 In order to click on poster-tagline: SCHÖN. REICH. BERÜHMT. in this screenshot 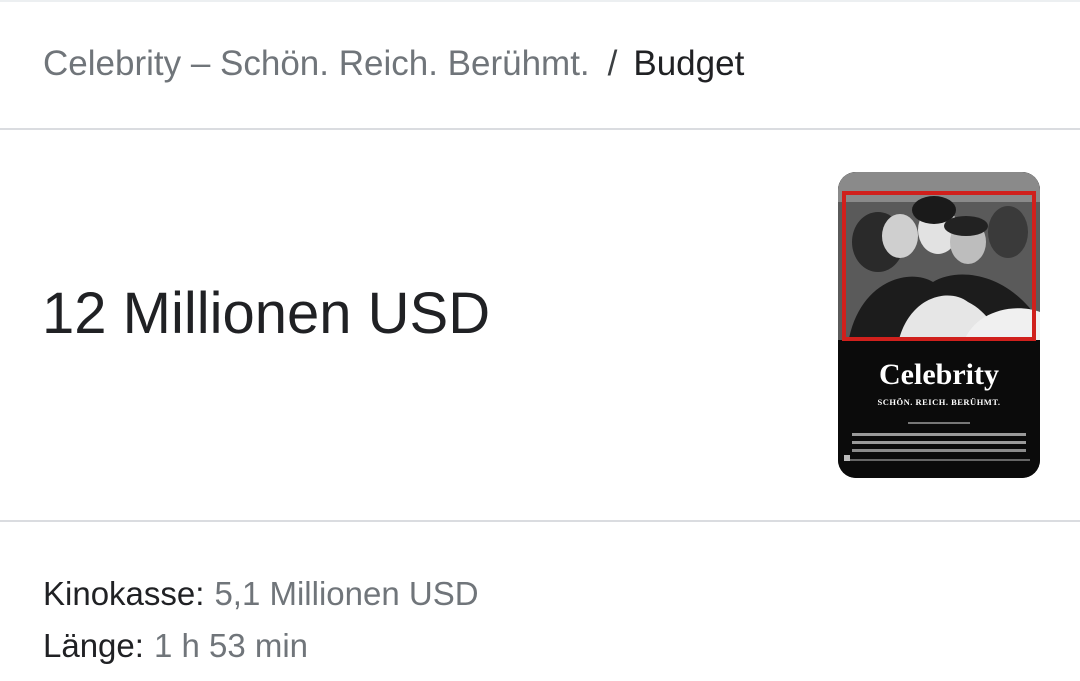, I will do `click(938, 402)`.